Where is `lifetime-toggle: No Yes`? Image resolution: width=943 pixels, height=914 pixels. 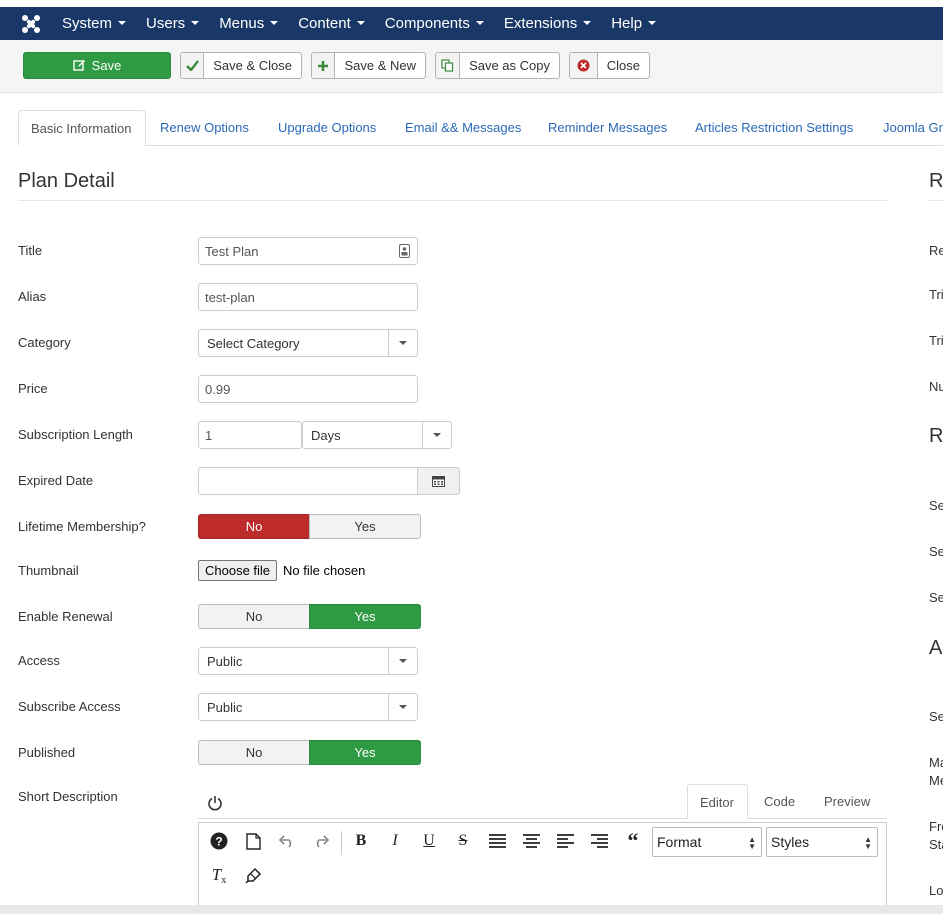 lifetime-toggle: No Yes is located at coordinates (309, 526).